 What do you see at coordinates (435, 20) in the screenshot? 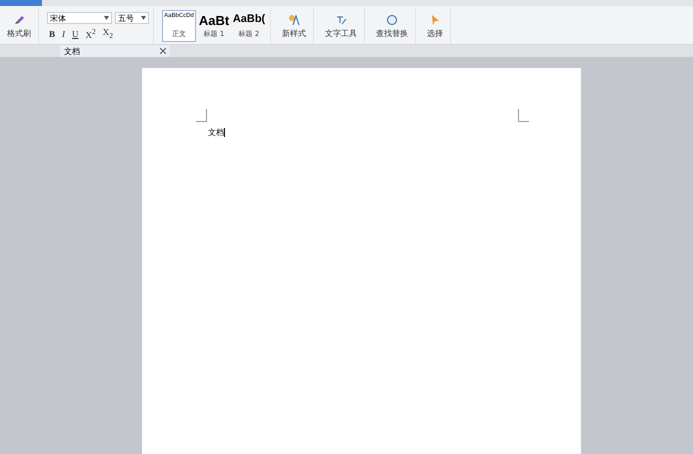
I see `cursor-icon` at bounding box center [435, 20].